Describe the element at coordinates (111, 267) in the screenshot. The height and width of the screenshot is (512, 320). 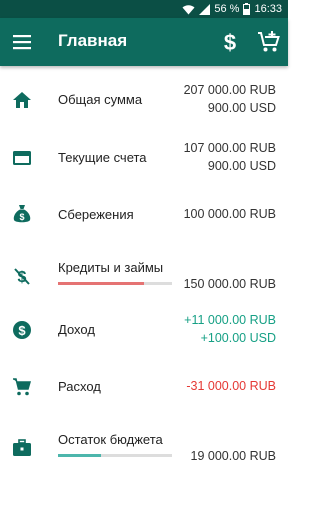
I see `row-label: Кредиты и займы` at that location.